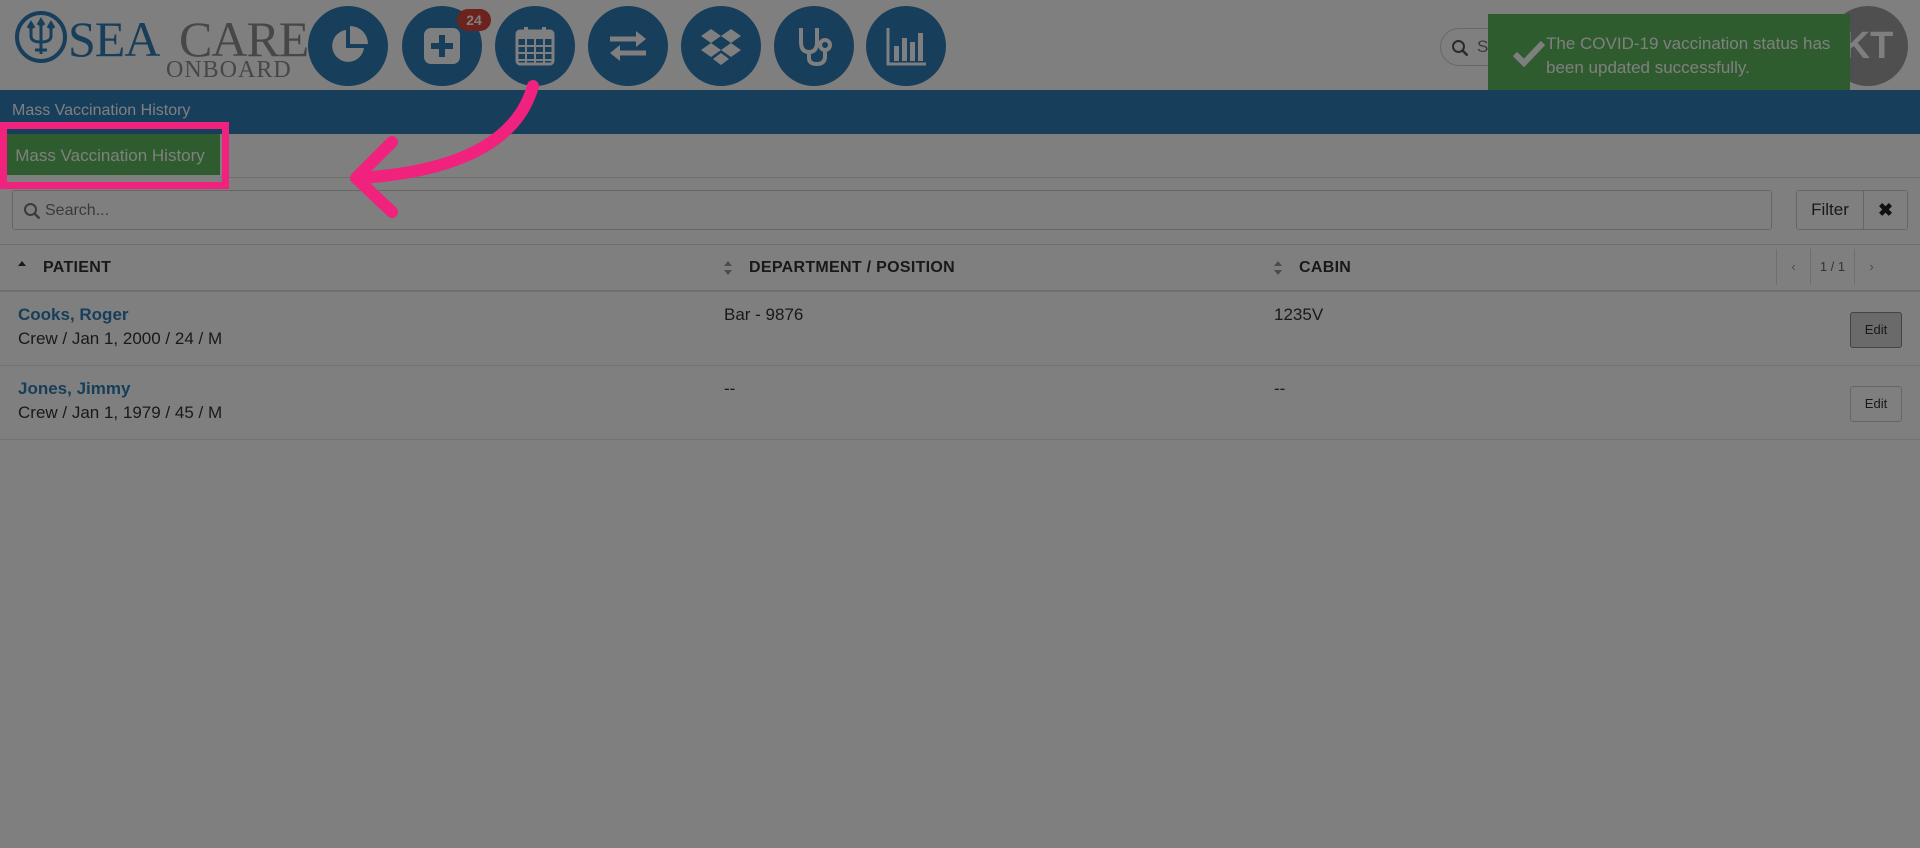  Describe the element at coordinates (22, 268) in the screenshot. I see `sort-asc-icon` at that location.